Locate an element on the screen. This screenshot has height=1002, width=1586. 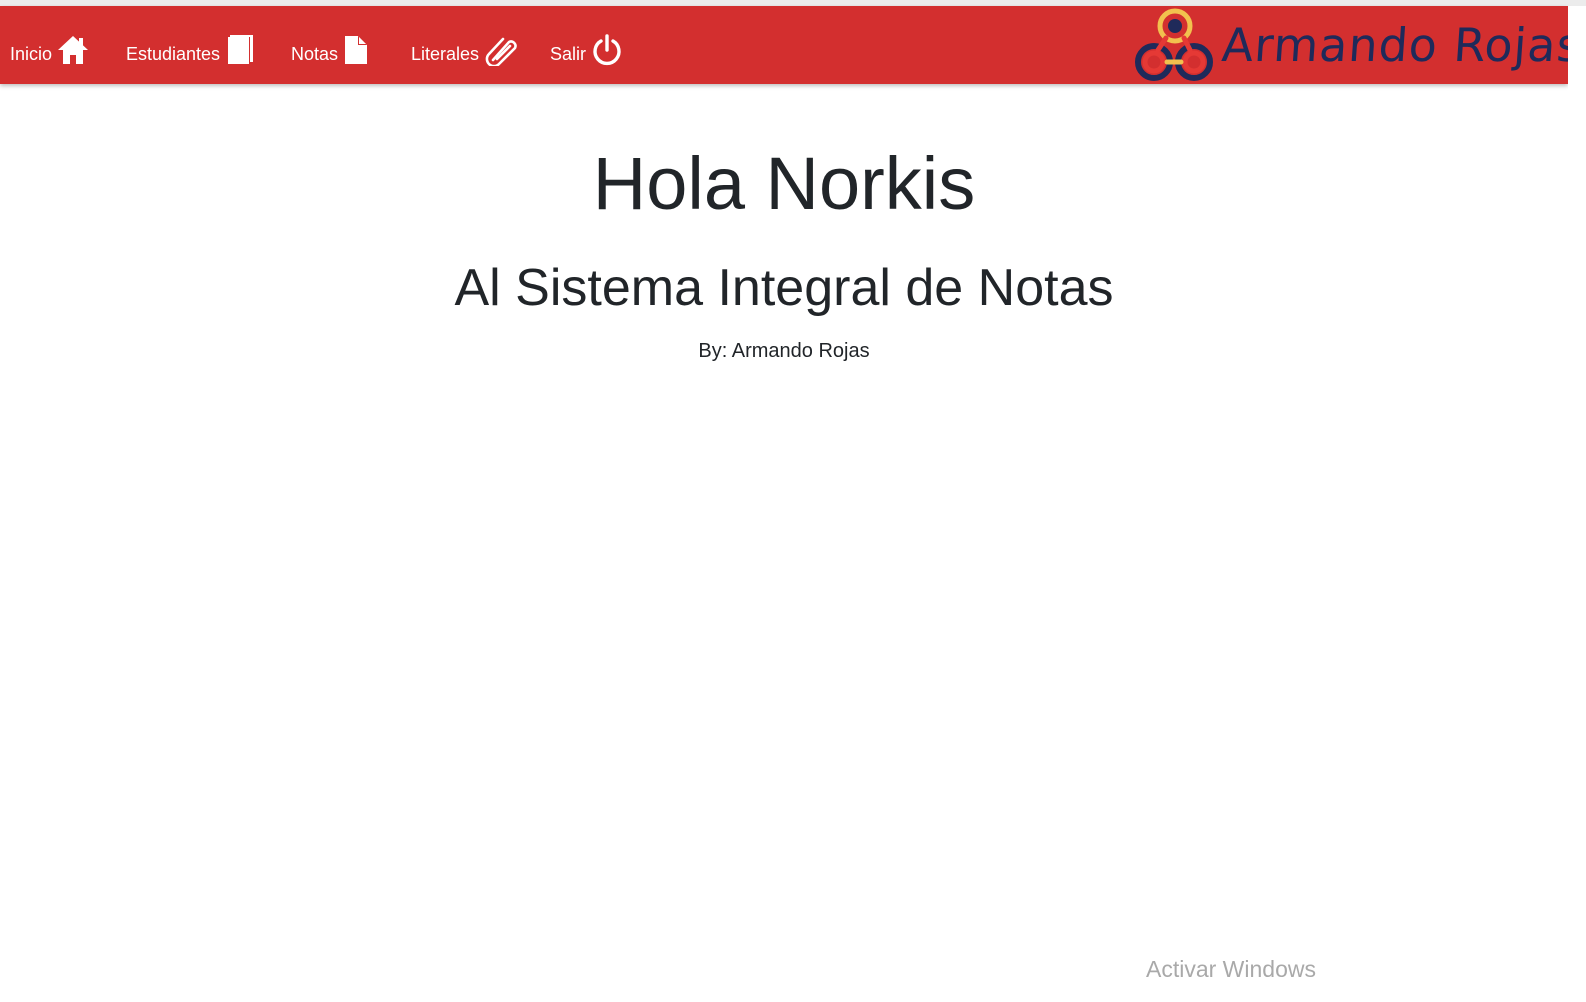
brand-name: Armando Rojas is located at coordinates (1402, 45).